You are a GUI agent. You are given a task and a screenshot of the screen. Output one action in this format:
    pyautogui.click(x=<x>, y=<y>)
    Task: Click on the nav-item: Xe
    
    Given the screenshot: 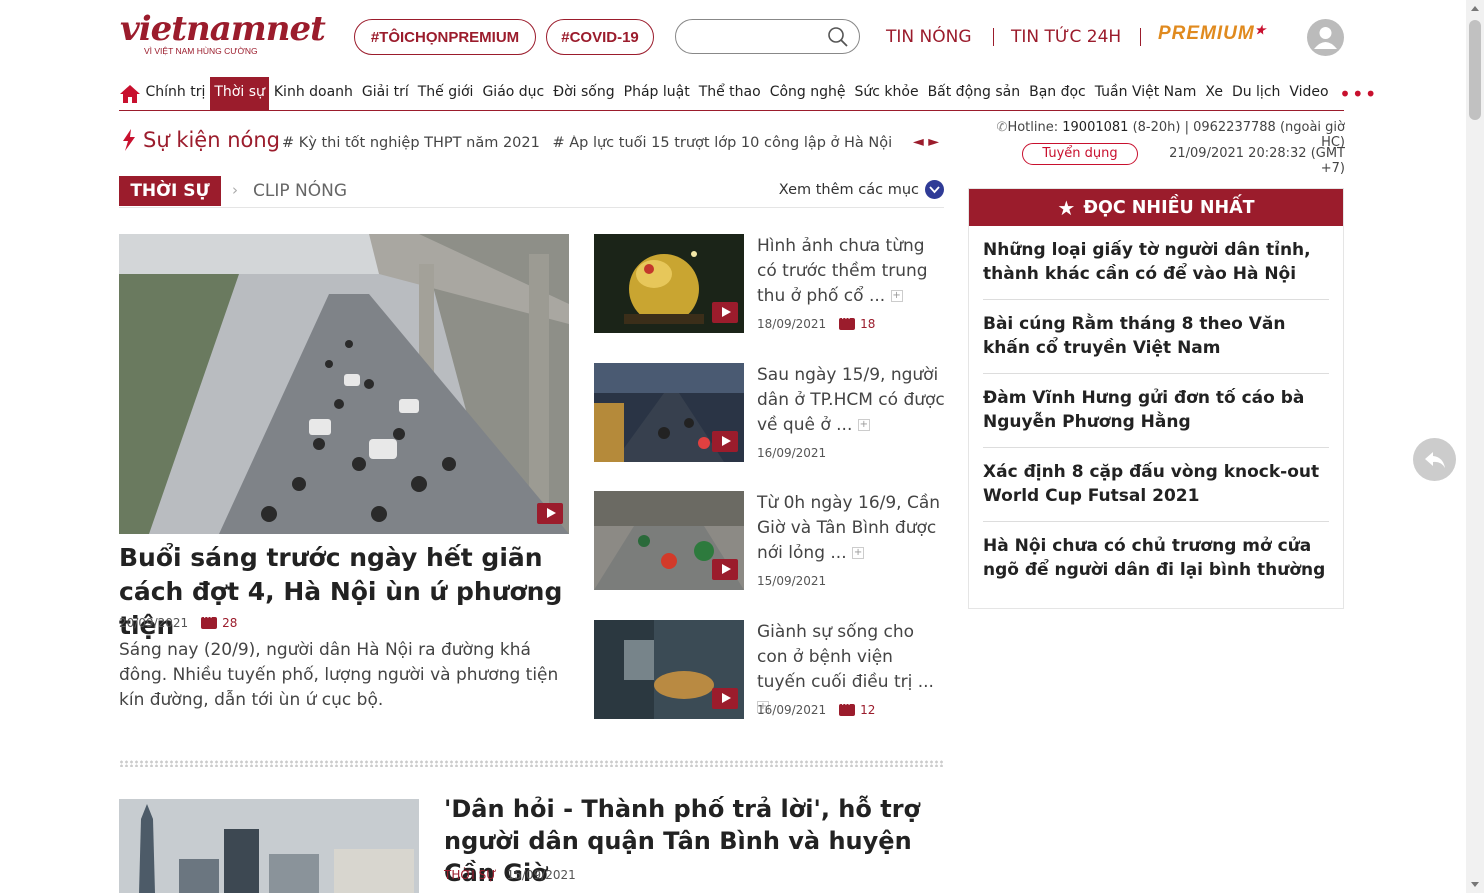 What is the action you would take?
    pyautogui.click(x=1214, y=94)
    